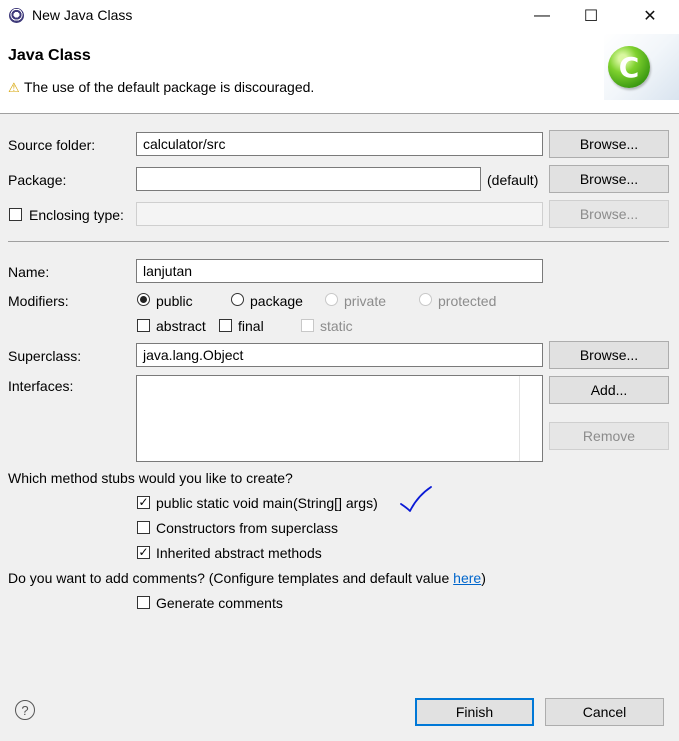 The width and height of the screenshot is (679, 741). I want to click on constructors-label: Constructors from superclass, so click(247, 528).